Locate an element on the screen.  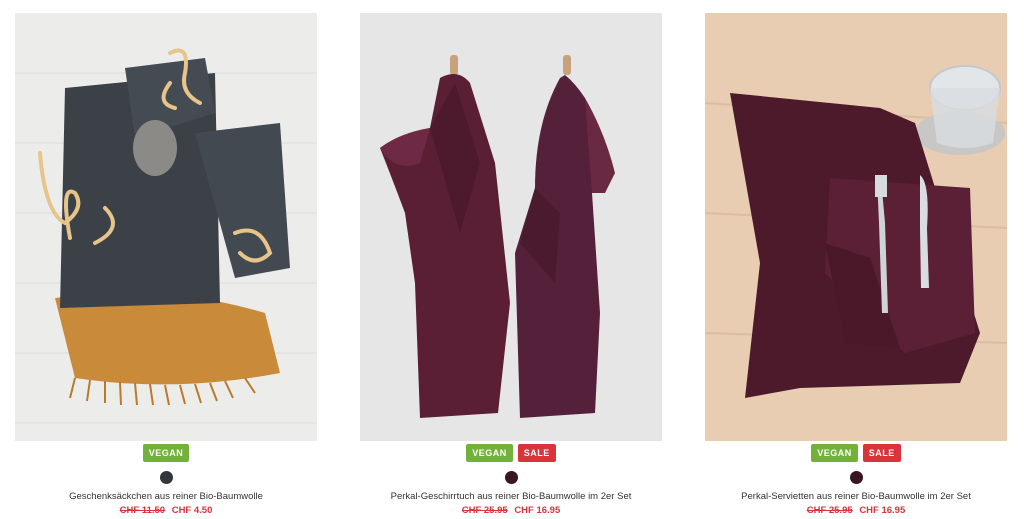
product-price: CHF 11.50 CHF 4.50 is located at coordinates (166, 510).